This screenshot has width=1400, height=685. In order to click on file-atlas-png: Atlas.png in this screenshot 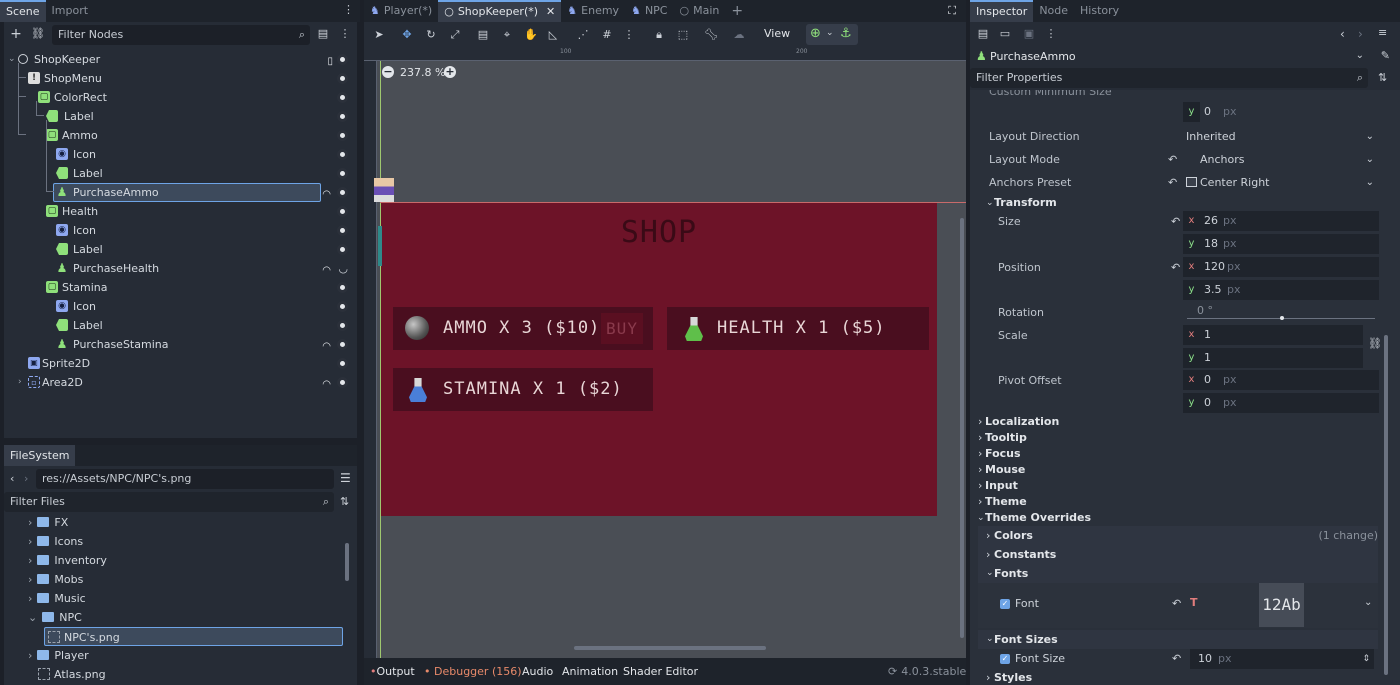, I will do `click(178, 674)`.